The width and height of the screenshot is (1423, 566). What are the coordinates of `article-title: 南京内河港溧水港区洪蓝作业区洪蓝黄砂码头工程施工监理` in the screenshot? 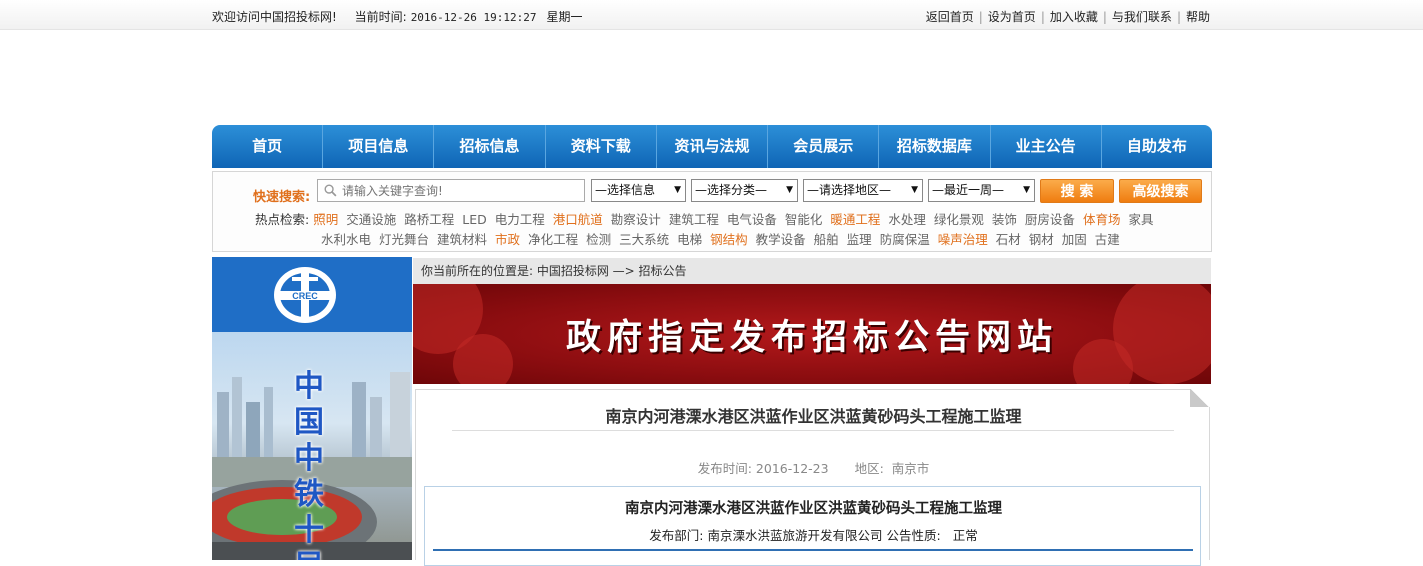 It's located at (813, 416).